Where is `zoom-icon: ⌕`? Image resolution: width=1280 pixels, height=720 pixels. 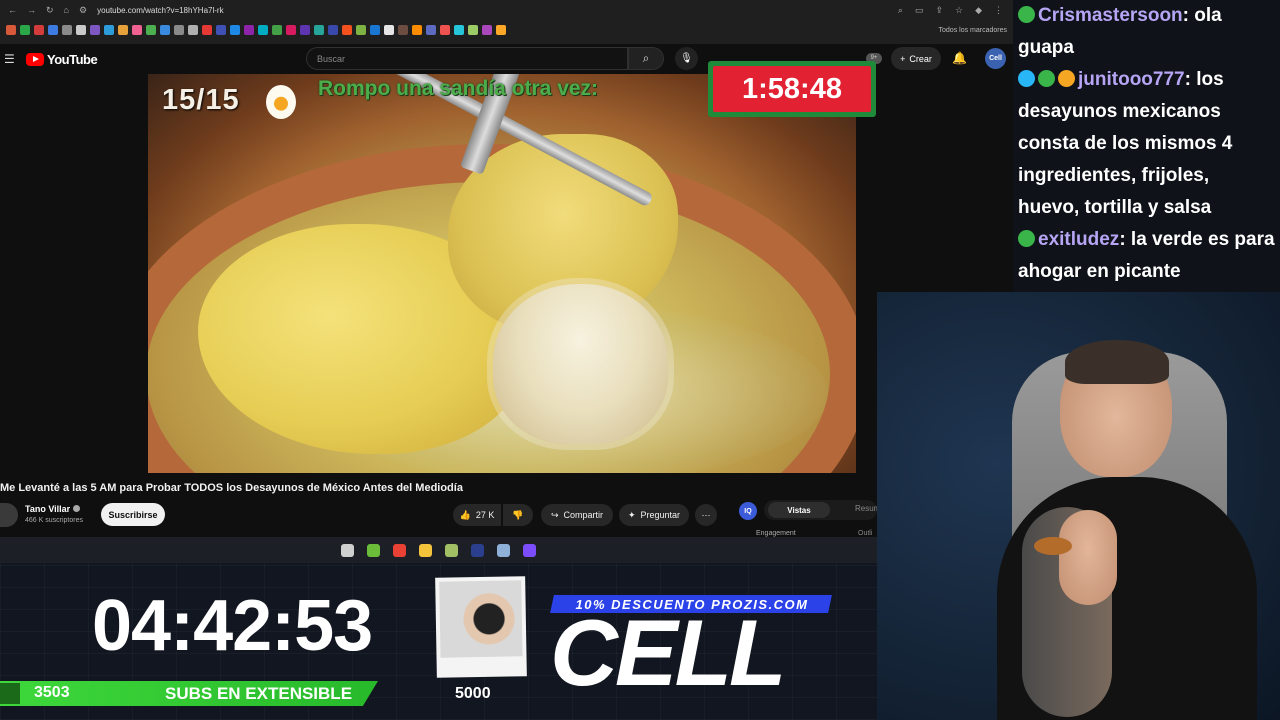 zoom-icon: ⌕ is located at coordinates (900, 10).